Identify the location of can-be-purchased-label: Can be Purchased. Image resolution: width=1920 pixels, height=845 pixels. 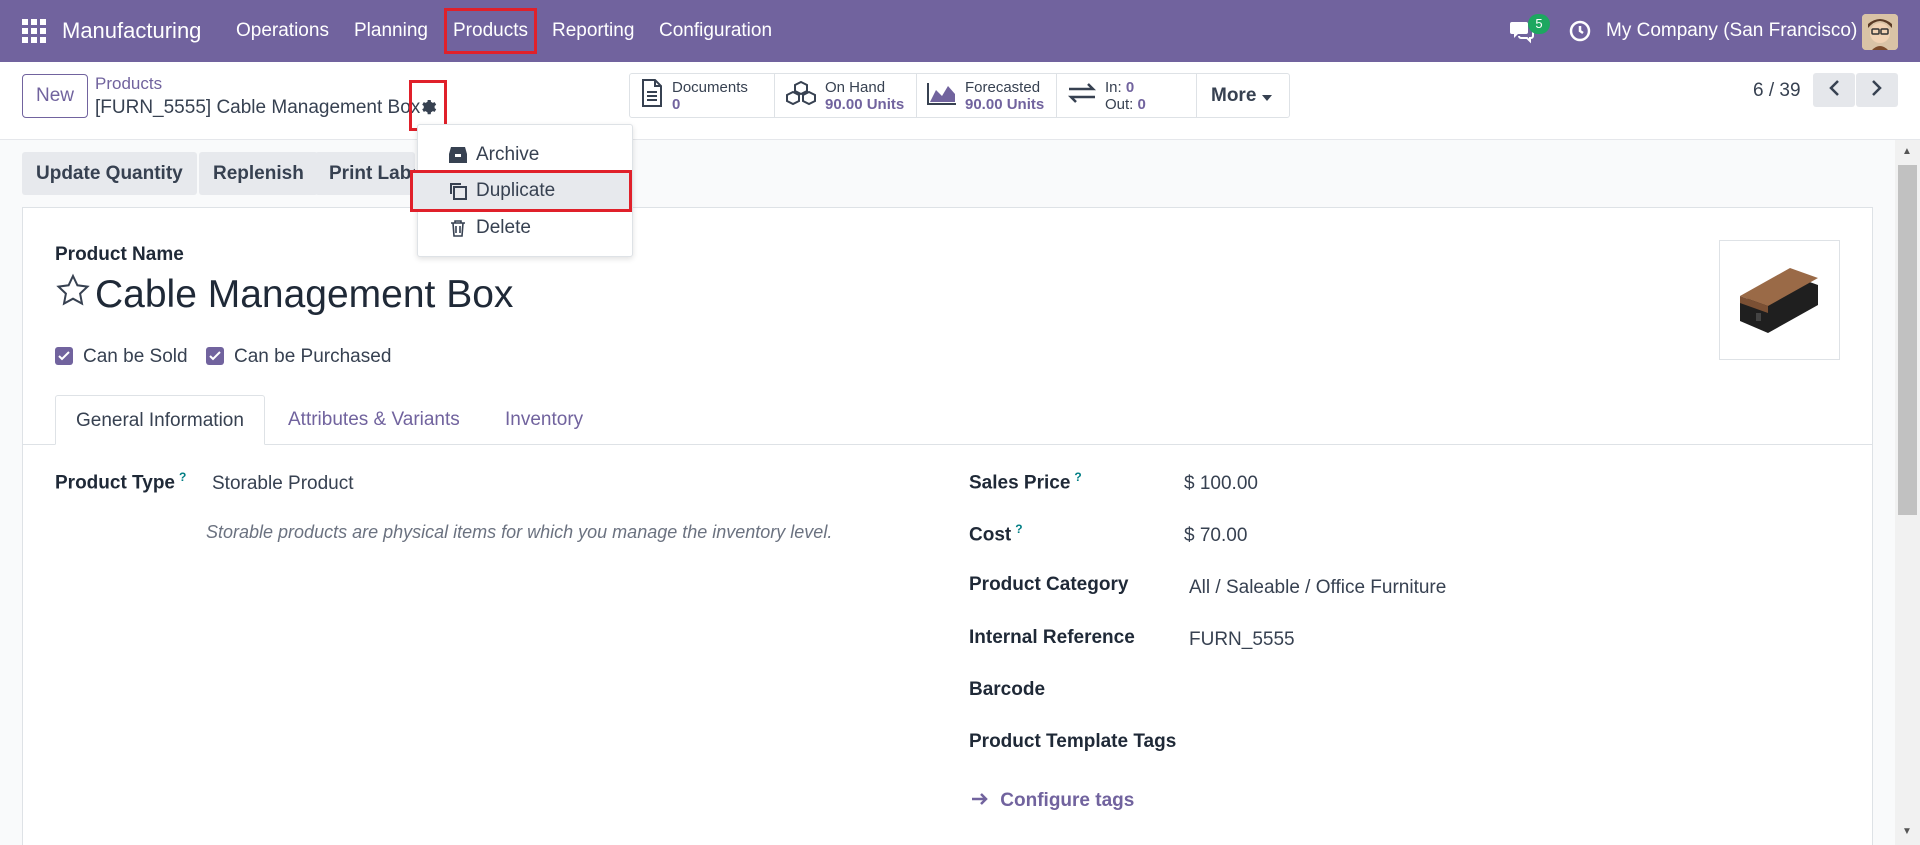
(312, 357).